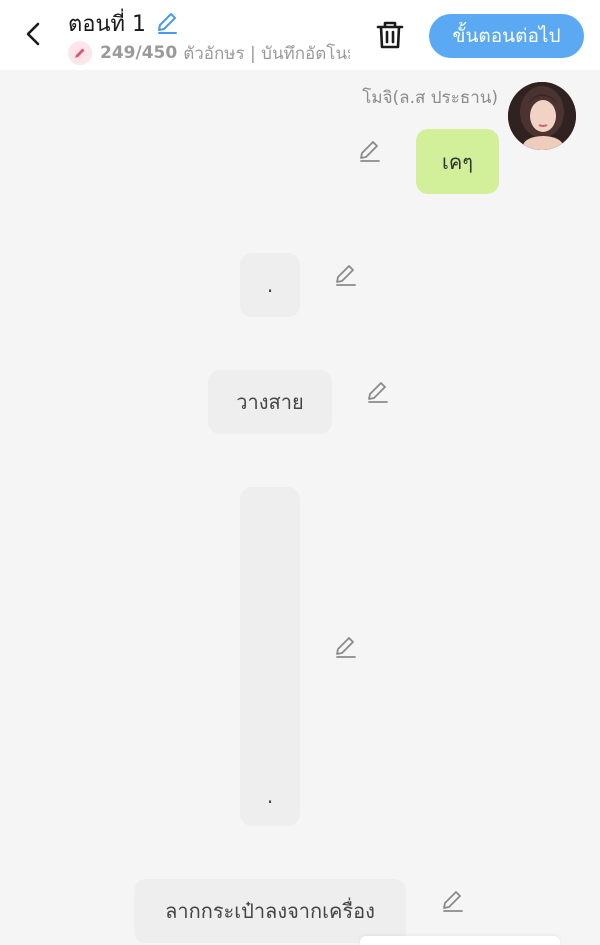  Describe the element at coordinates (34, 34) in the screenshot. I see `chevron-left-icon` at that location.